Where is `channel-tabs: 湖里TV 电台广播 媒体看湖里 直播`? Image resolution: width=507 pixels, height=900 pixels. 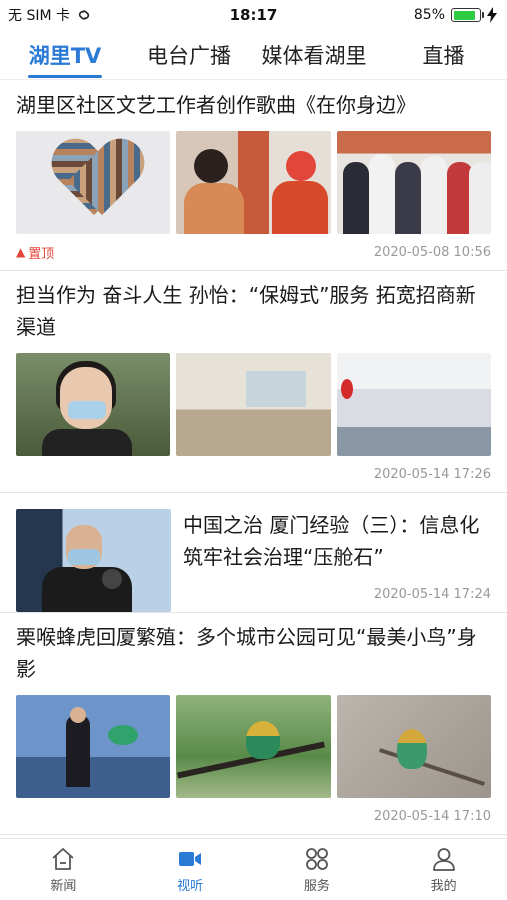
channel-tabs: 湖里TV 电台广播 媒体看湖里 直播 is located at coordinates (253, 55).